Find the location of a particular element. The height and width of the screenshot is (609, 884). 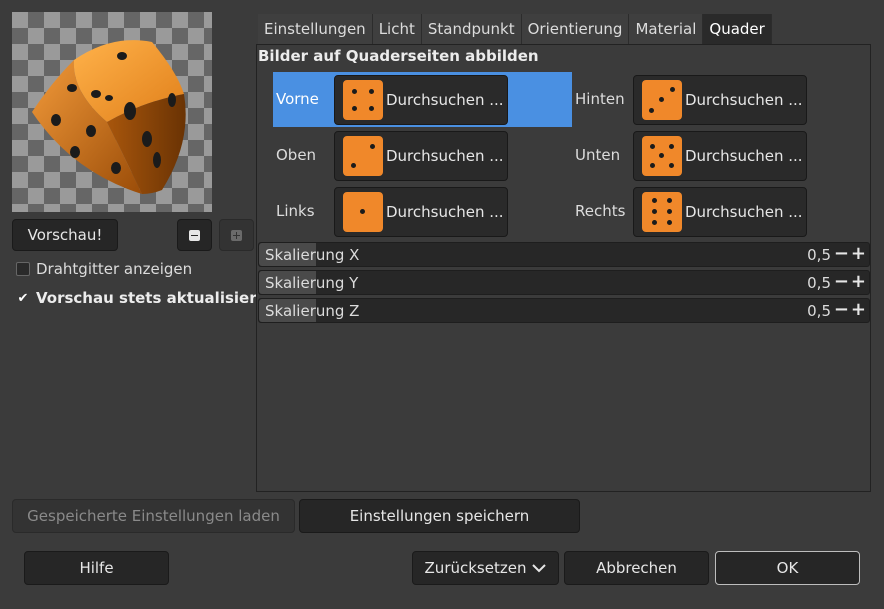

chevron-down-icon is located at coordinates (539, 568).